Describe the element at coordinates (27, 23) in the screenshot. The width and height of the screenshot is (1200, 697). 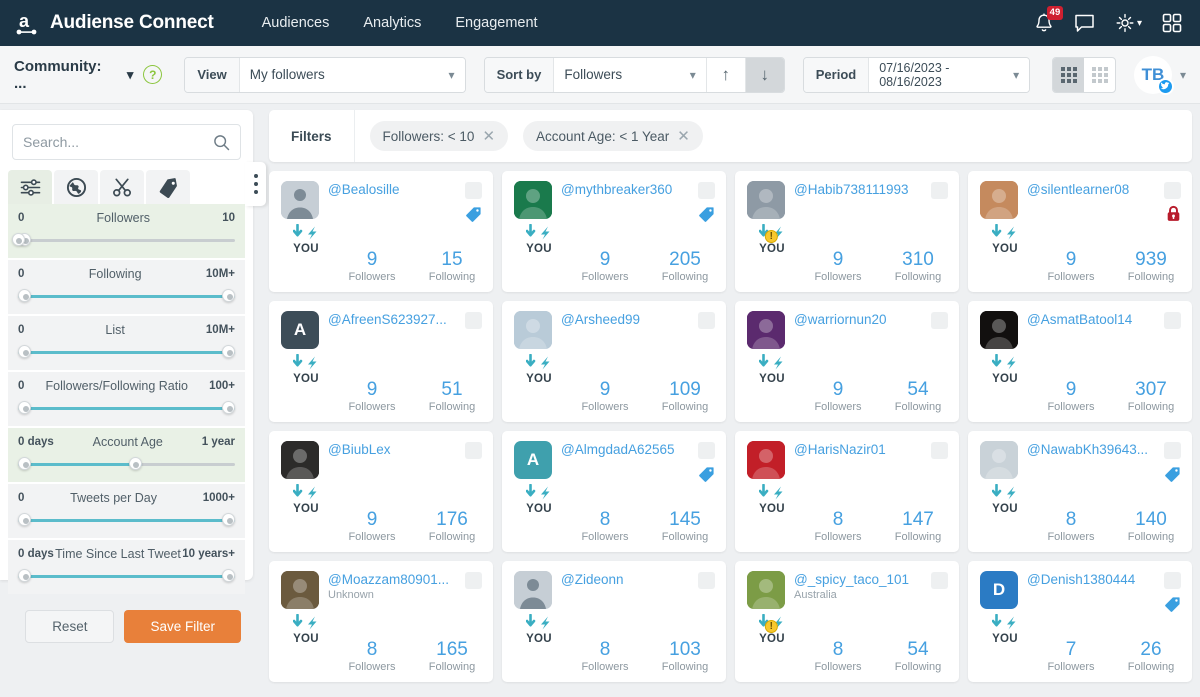
I see `audiense-logo-icon: a` at that location.